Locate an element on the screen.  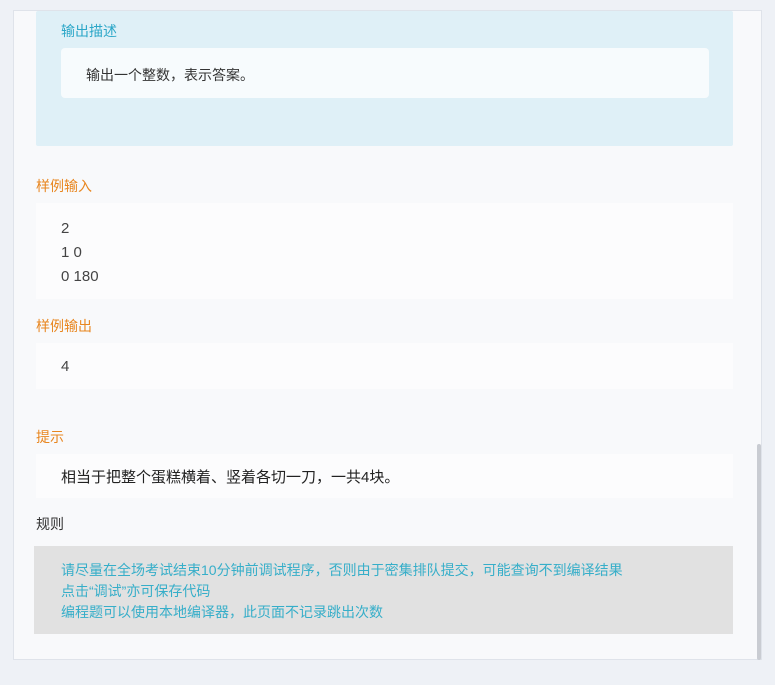
output-description-box: 输出一个整数，表示答案。 is located at coordinates (385, 73).